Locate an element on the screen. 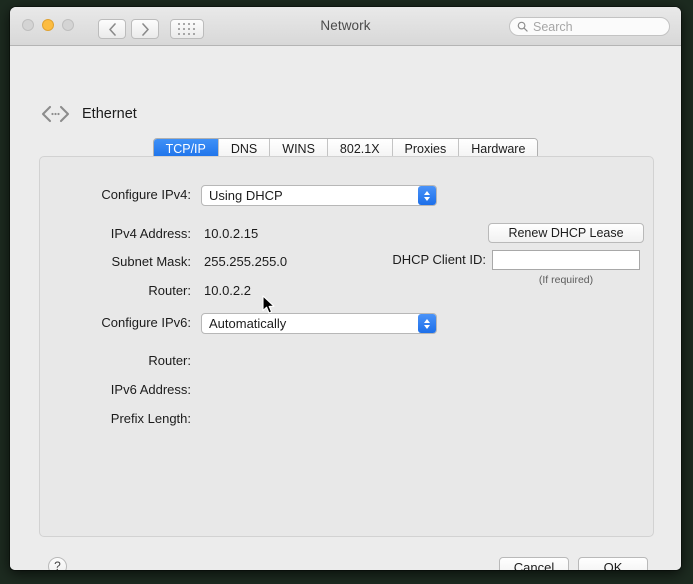 This screenshot has height=584, width=693. dhcp-client-id-label: DHCP Client ID: is located at coordinates (439, 259).